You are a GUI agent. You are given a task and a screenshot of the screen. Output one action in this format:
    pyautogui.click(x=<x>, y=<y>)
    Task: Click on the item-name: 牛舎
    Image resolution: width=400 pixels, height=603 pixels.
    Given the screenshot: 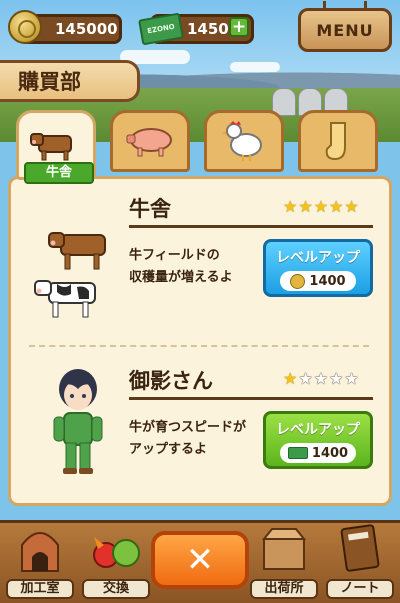 What is the action you would take?
    pyautogui.click(x=150, y=209)
    